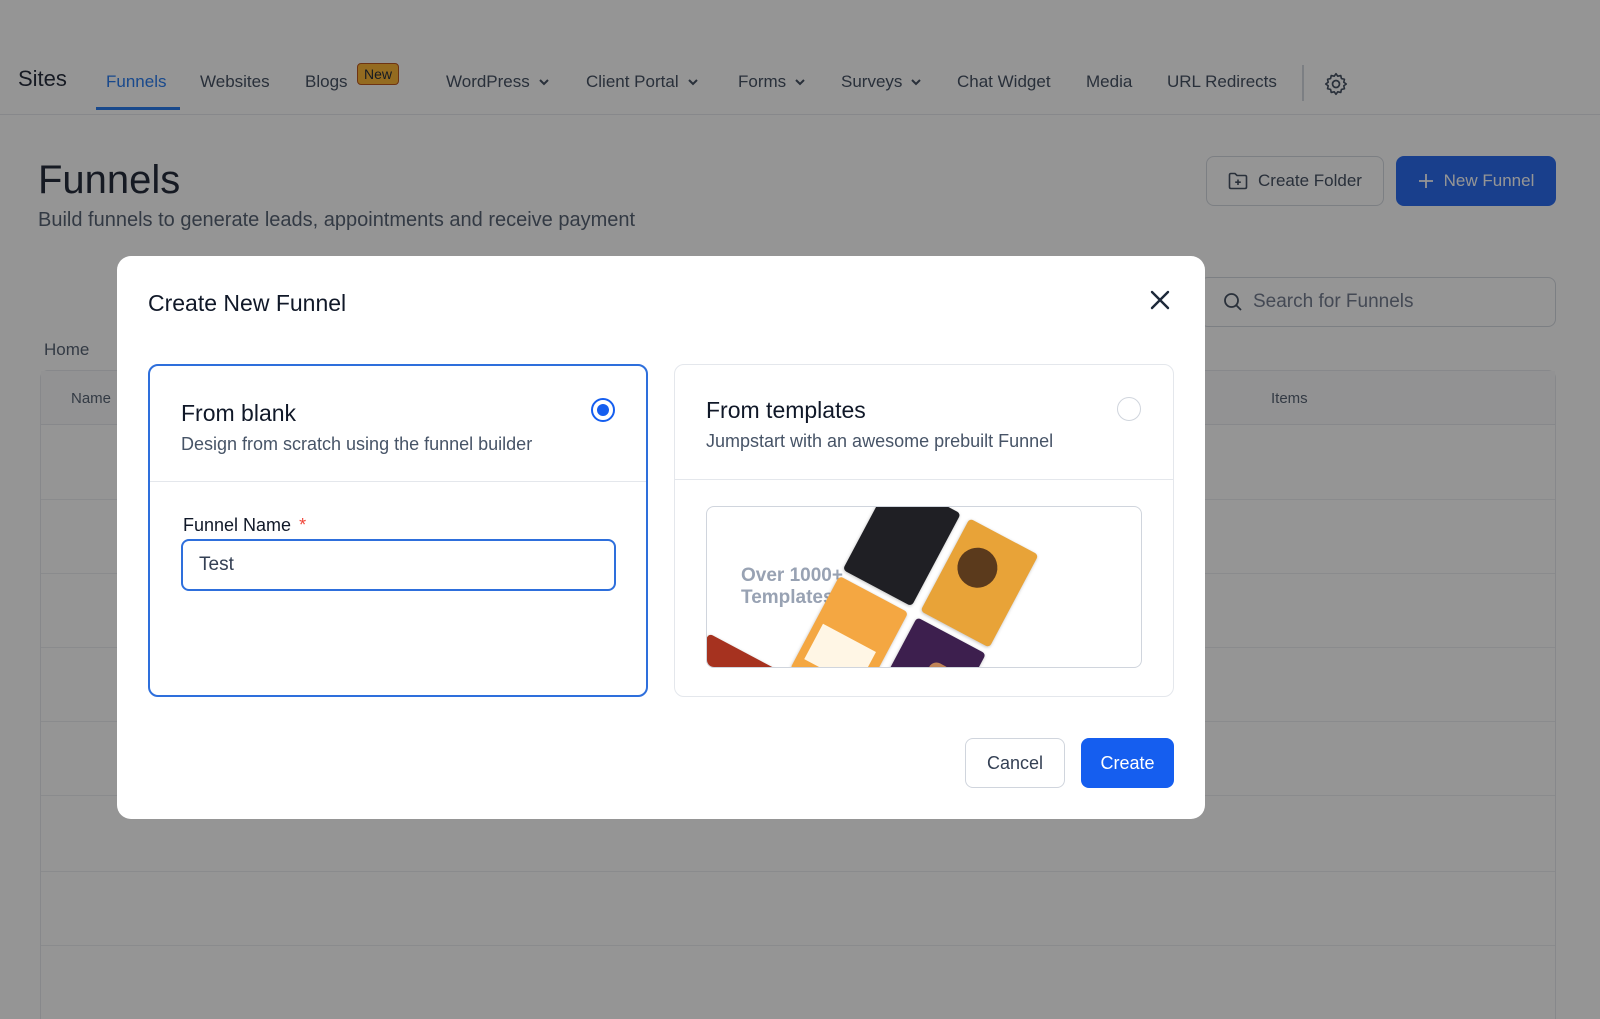 The height and width of the screenshot is (1019, 1600). What do you see at coordinates (1127, 763) in the screenshot?
I see `create-button: Create` at bounding box center [1127, 763].